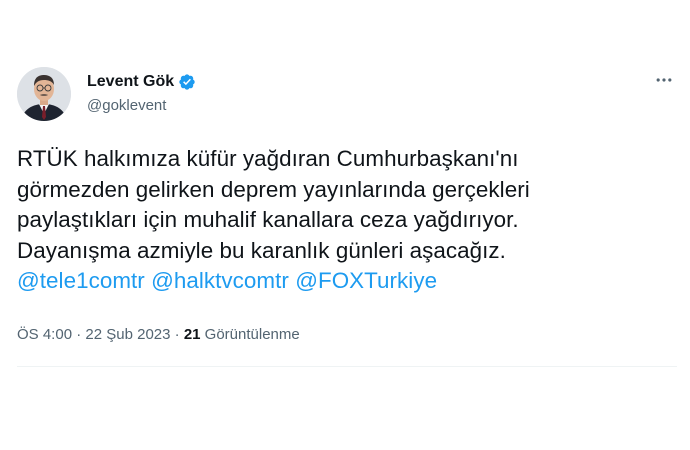 The width and height of the screenshot is (690, 450). What do you see at coordinates (126, 105) in the screenshot?
I see `author-handle: @goklevent` at bounding box center [126, 105].